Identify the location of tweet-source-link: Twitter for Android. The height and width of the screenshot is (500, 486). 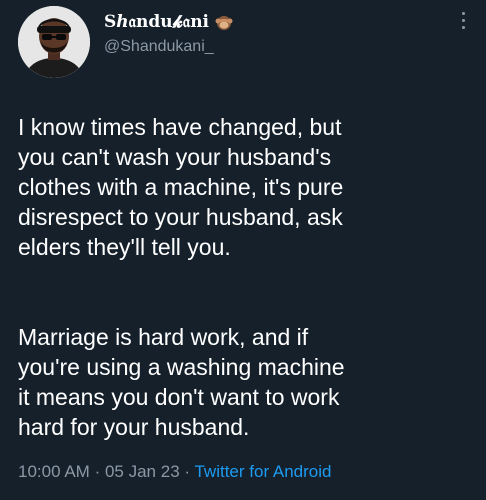
(262, 471).